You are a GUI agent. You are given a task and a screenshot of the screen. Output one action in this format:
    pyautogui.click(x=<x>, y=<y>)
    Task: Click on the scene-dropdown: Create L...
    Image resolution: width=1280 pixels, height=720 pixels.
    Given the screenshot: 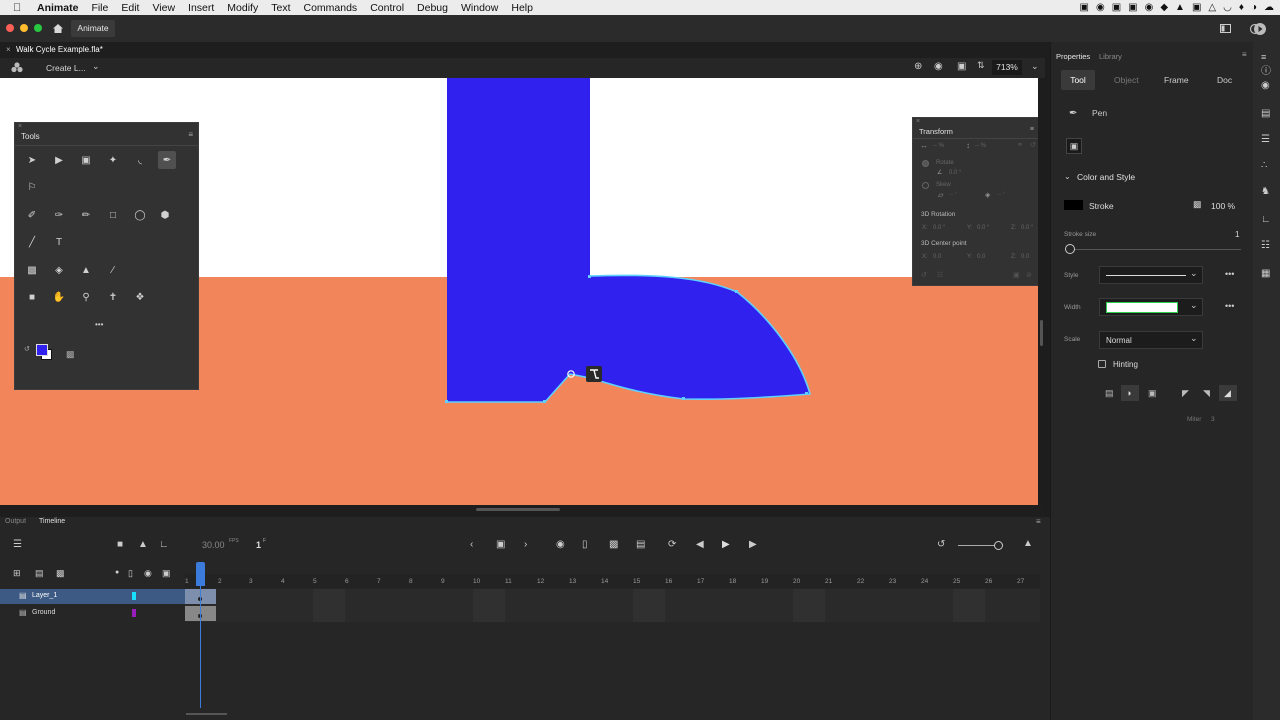 What is the action you would take?
    pyautogui.click(x=66, y=68)
    